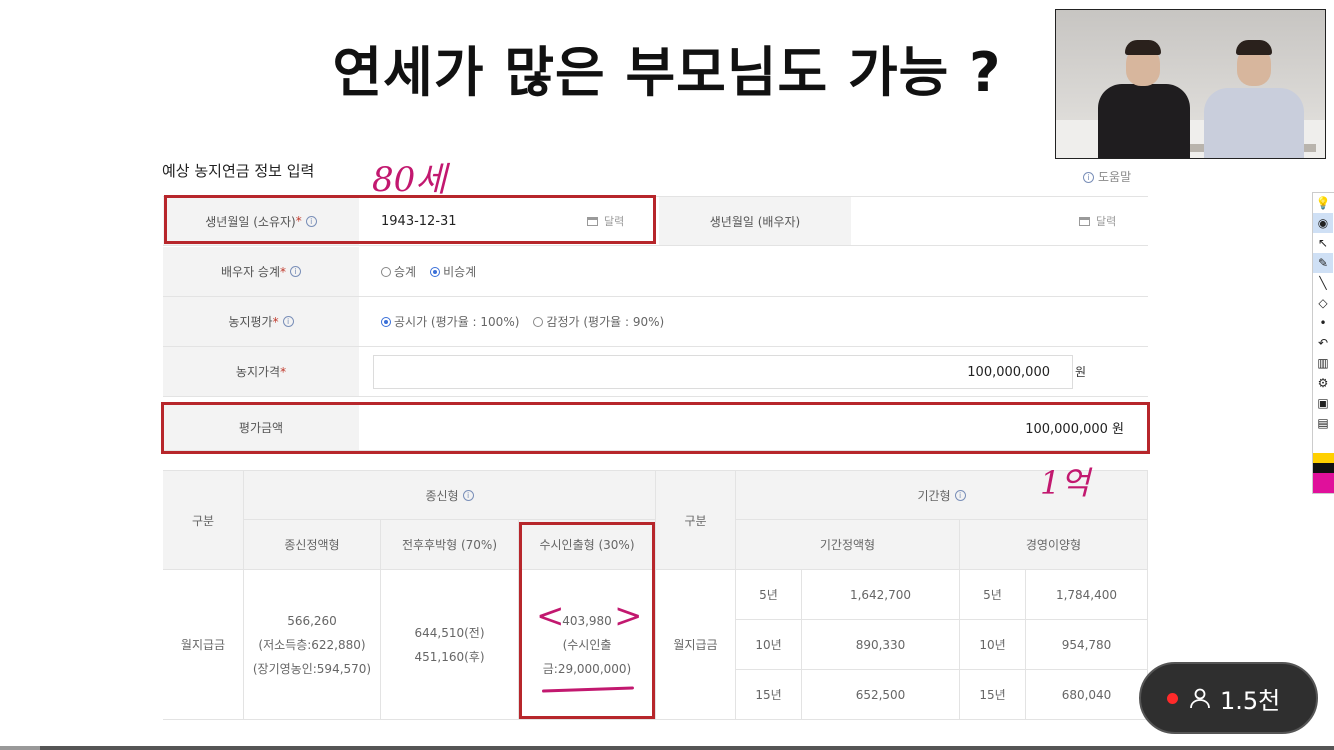 The height and width of the screenshot is (750, 1334). Describe the element at coordinates (1323, 403) in the screenshot. I see `camera-icon: ▣` at that location.